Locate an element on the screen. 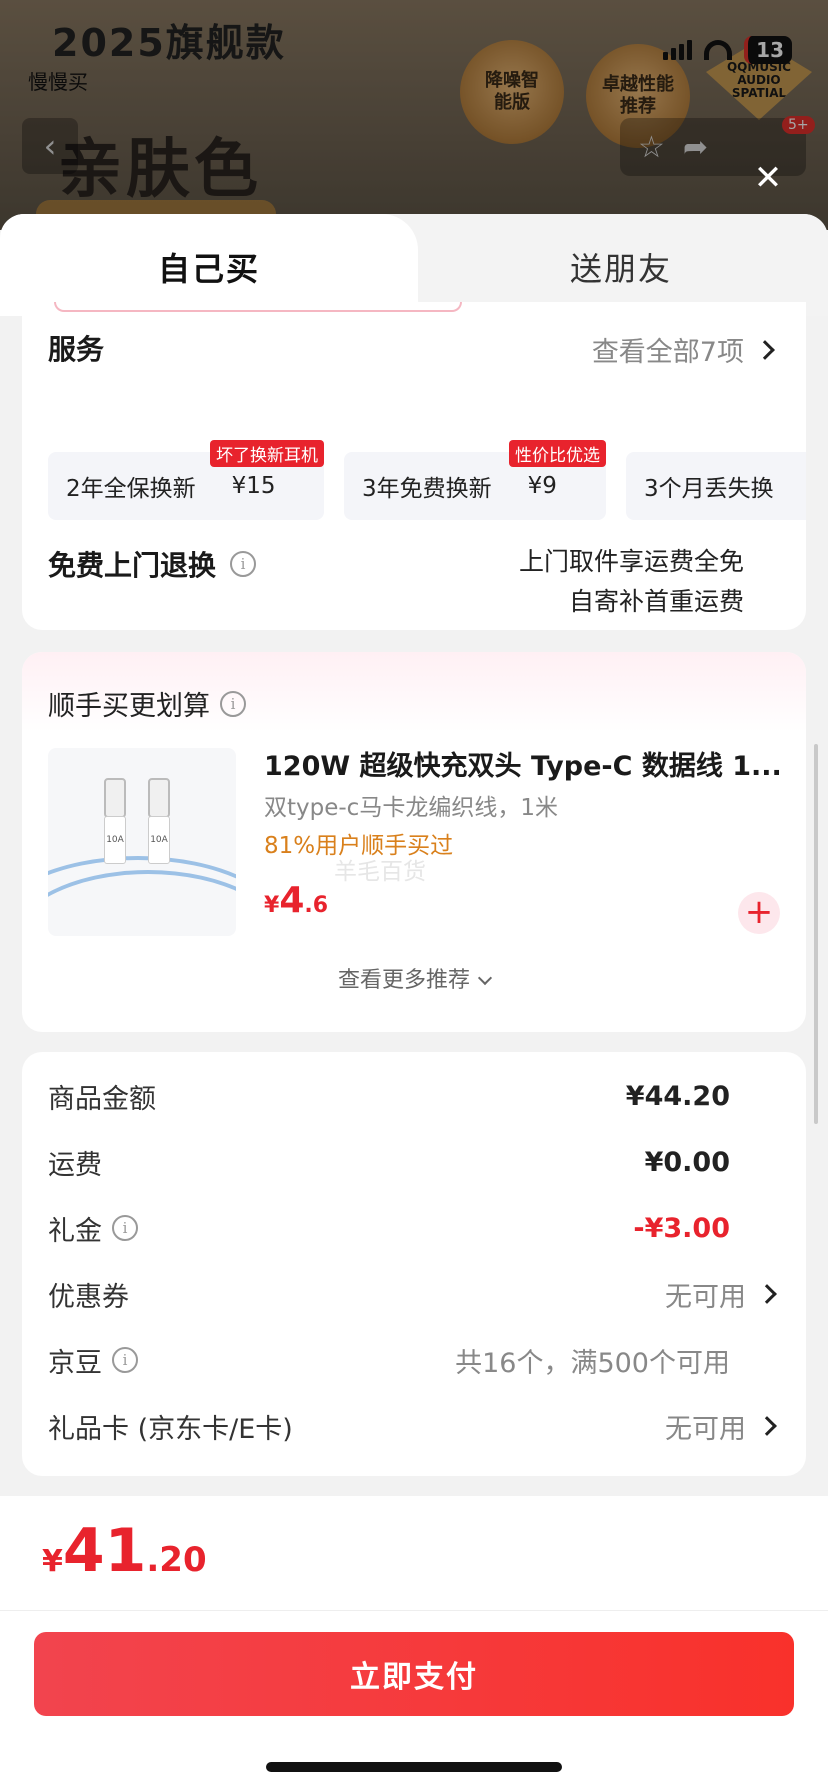  tab-gift-friend: 送朋友 is located at coordinates (621, 267).